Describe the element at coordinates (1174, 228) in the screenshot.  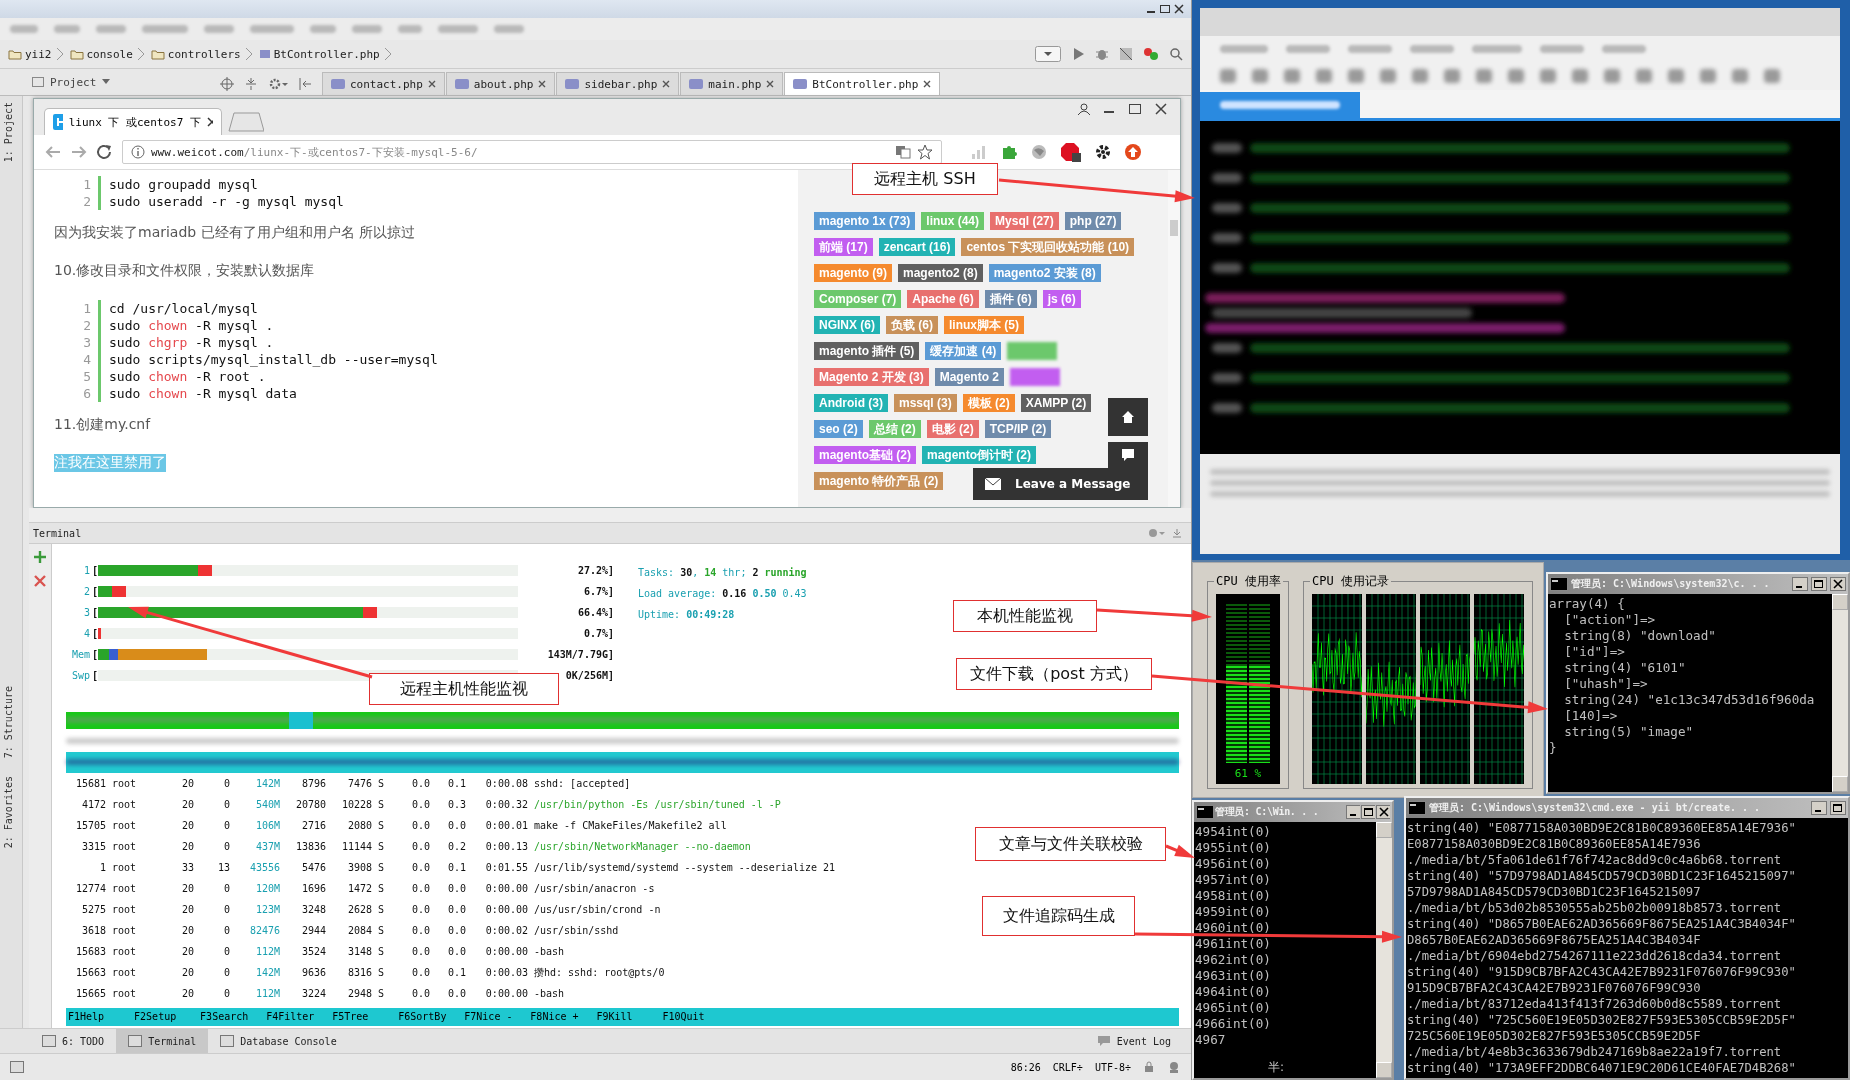
I see `scrollbar-thumb` at that location.